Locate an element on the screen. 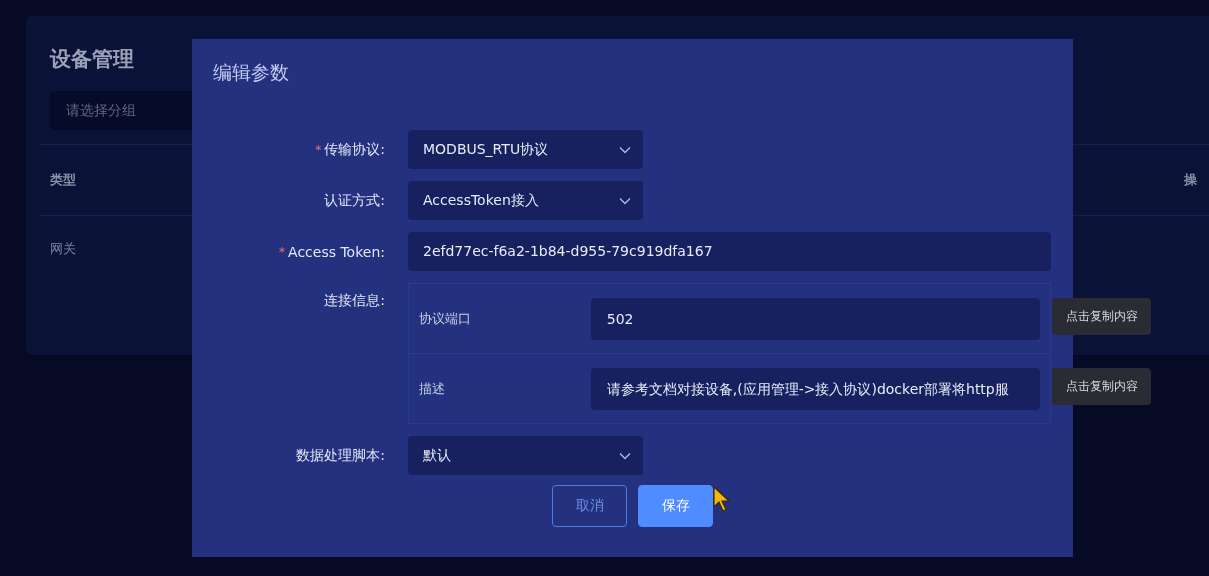  field-label: 数据处理脚本: is located at coordinates (340, 455).